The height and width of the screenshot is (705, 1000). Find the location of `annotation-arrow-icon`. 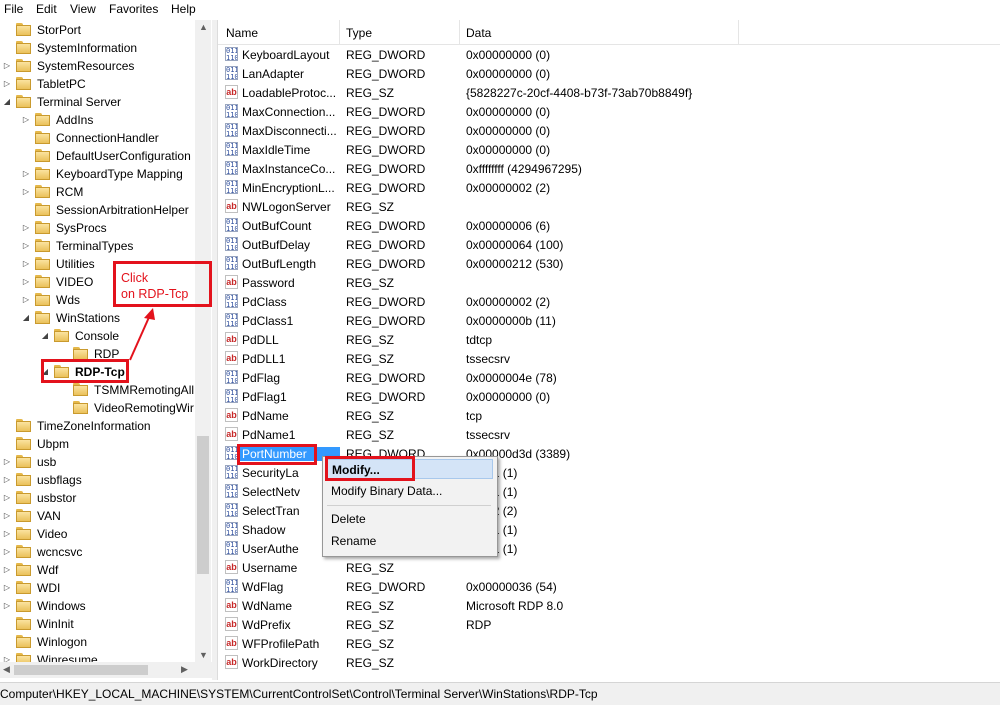

annotation-arrow-icon is located at coordinates (142, 334).